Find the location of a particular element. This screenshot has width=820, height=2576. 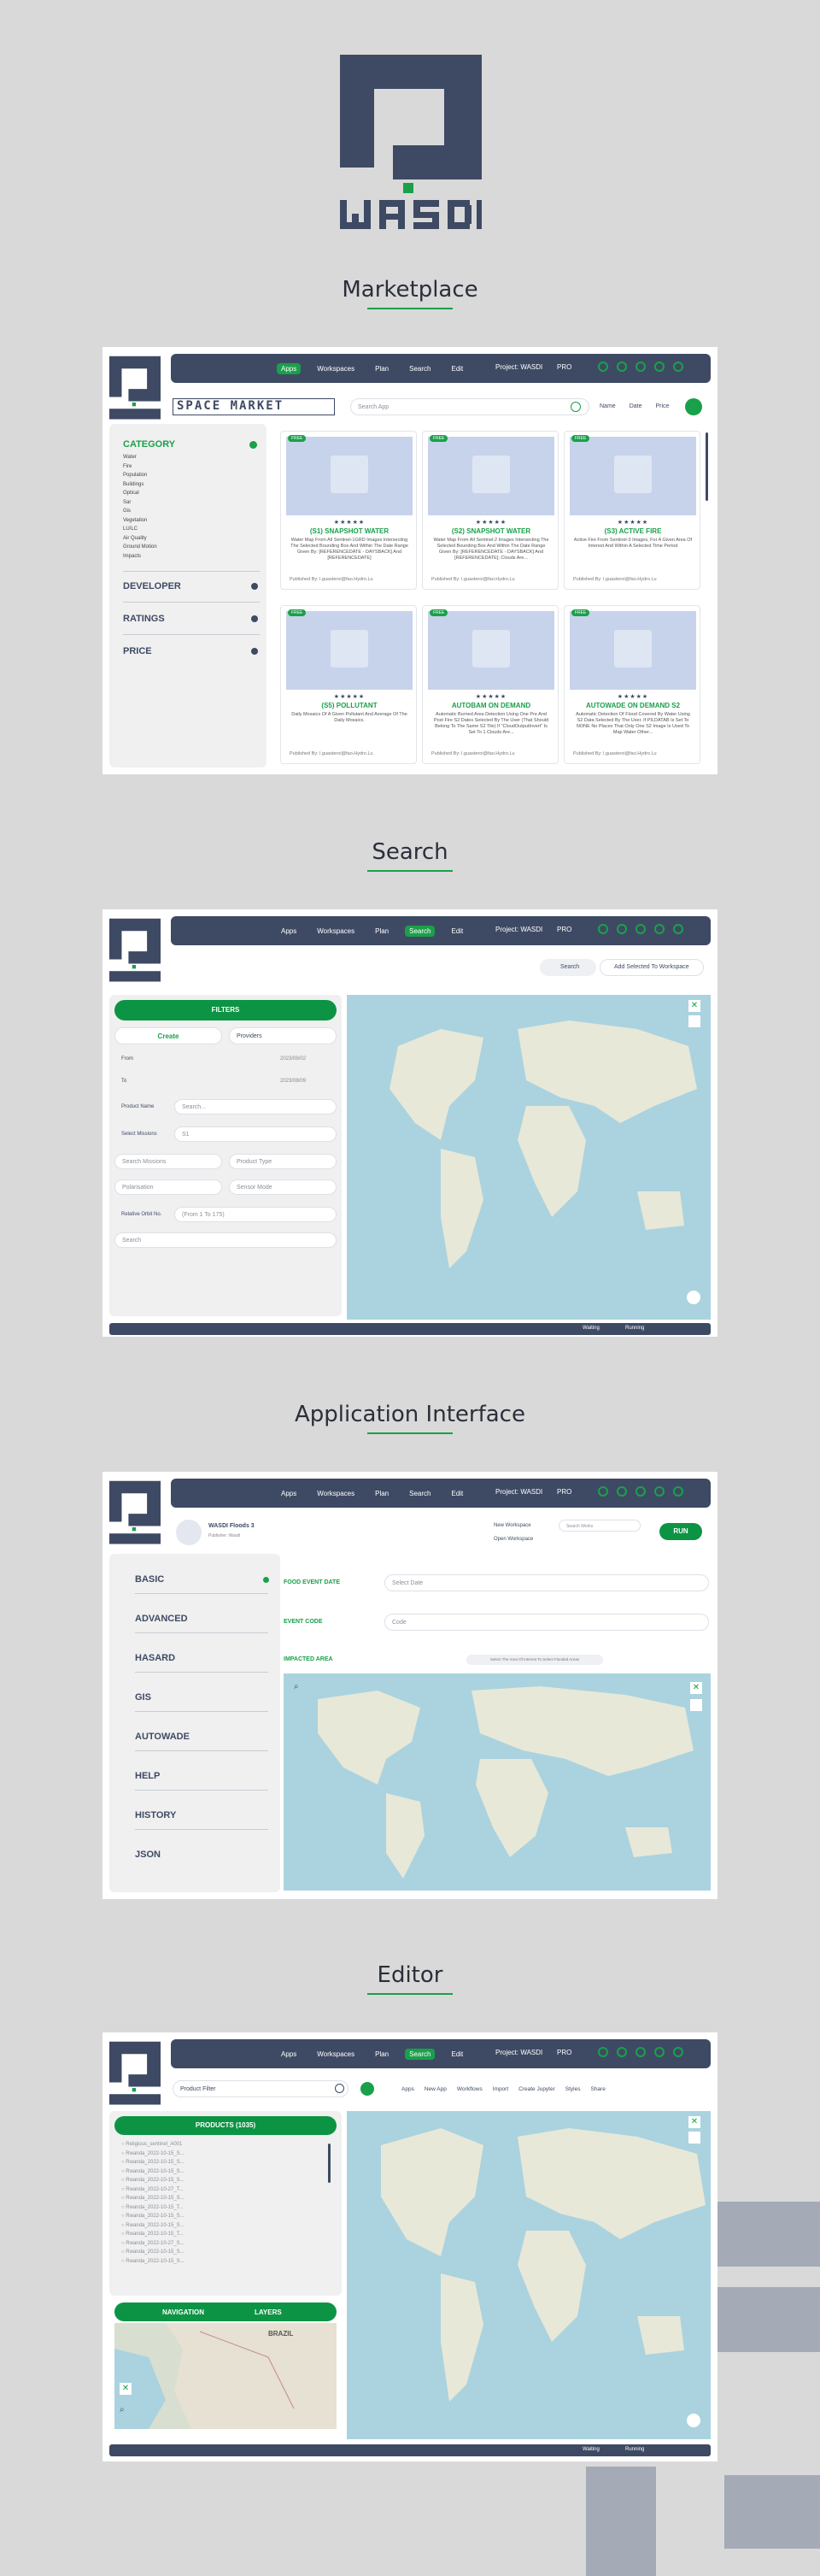

mini-map: BRAZIL ✕ ⌕ is located at coordinates (225, 2376).